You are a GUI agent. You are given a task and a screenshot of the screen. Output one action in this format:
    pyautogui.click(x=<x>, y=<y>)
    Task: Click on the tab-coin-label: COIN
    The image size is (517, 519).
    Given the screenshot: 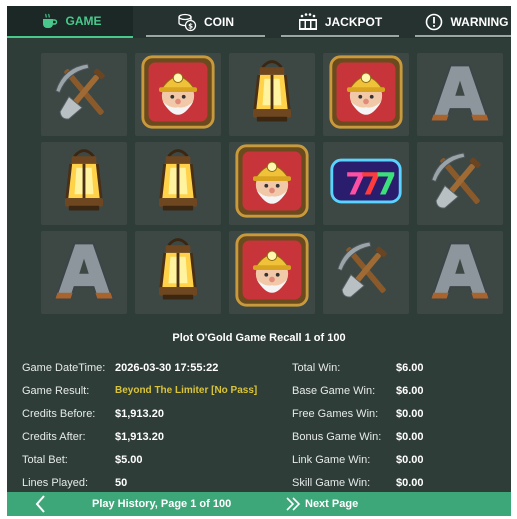 What is the action you would take?
    pyautogui.click(x=219, y=22)
    